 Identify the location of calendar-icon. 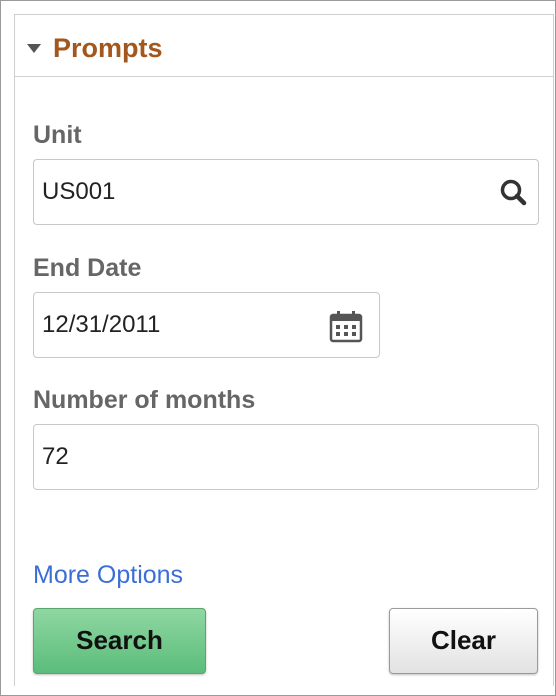
(346, 326).